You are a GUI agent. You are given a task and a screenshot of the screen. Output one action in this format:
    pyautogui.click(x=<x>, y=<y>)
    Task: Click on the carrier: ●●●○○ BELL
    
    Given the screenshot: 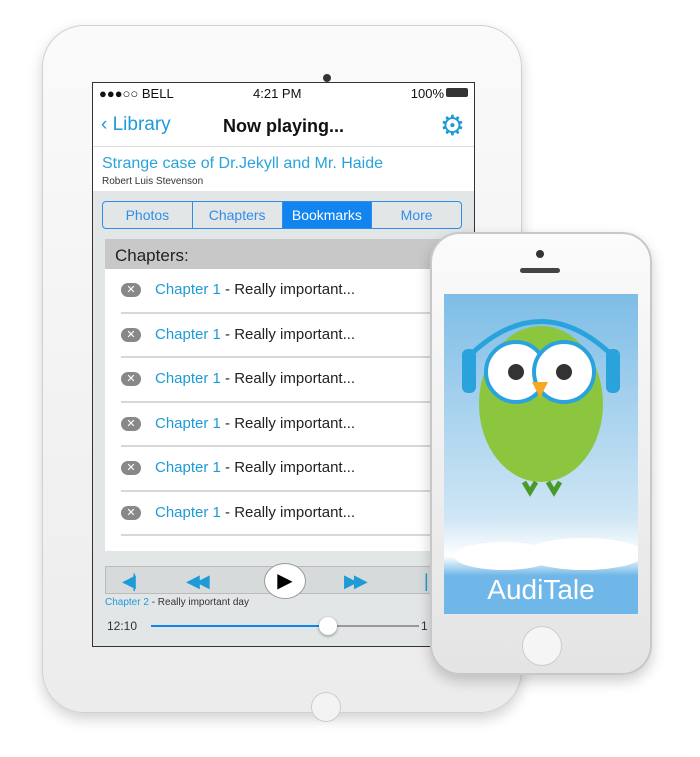 What is the action you would take?
    pyautogui.click(x=136, y=93)
    